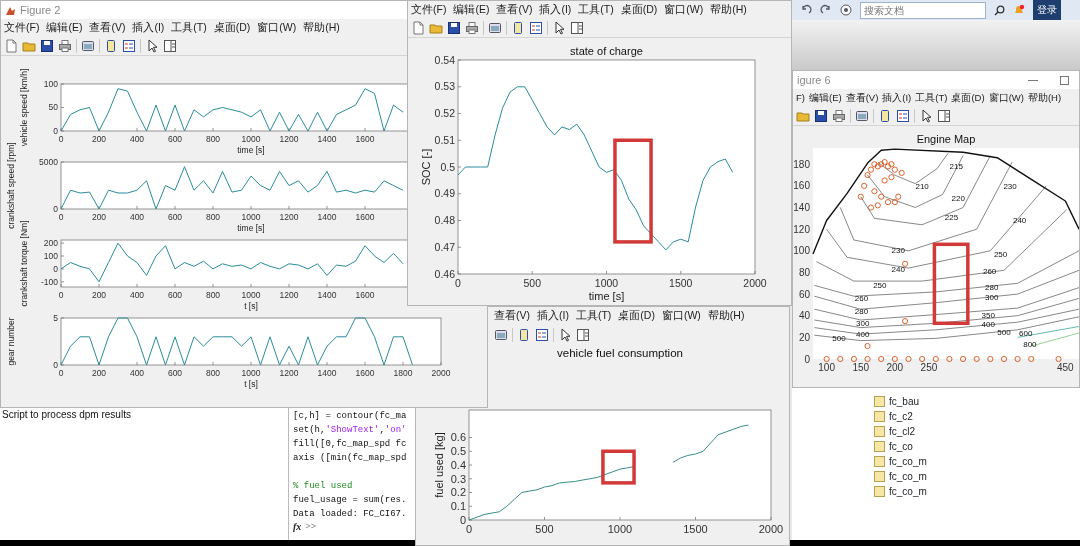 The width and height of the screenshot is (1080, 546). I want to click on tick-label: 0.5, so click(458, 451).